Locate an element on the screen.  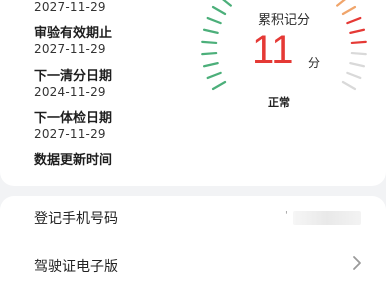
review-expiry-label: 审验有效期止 is located at coordinates (73, 33).